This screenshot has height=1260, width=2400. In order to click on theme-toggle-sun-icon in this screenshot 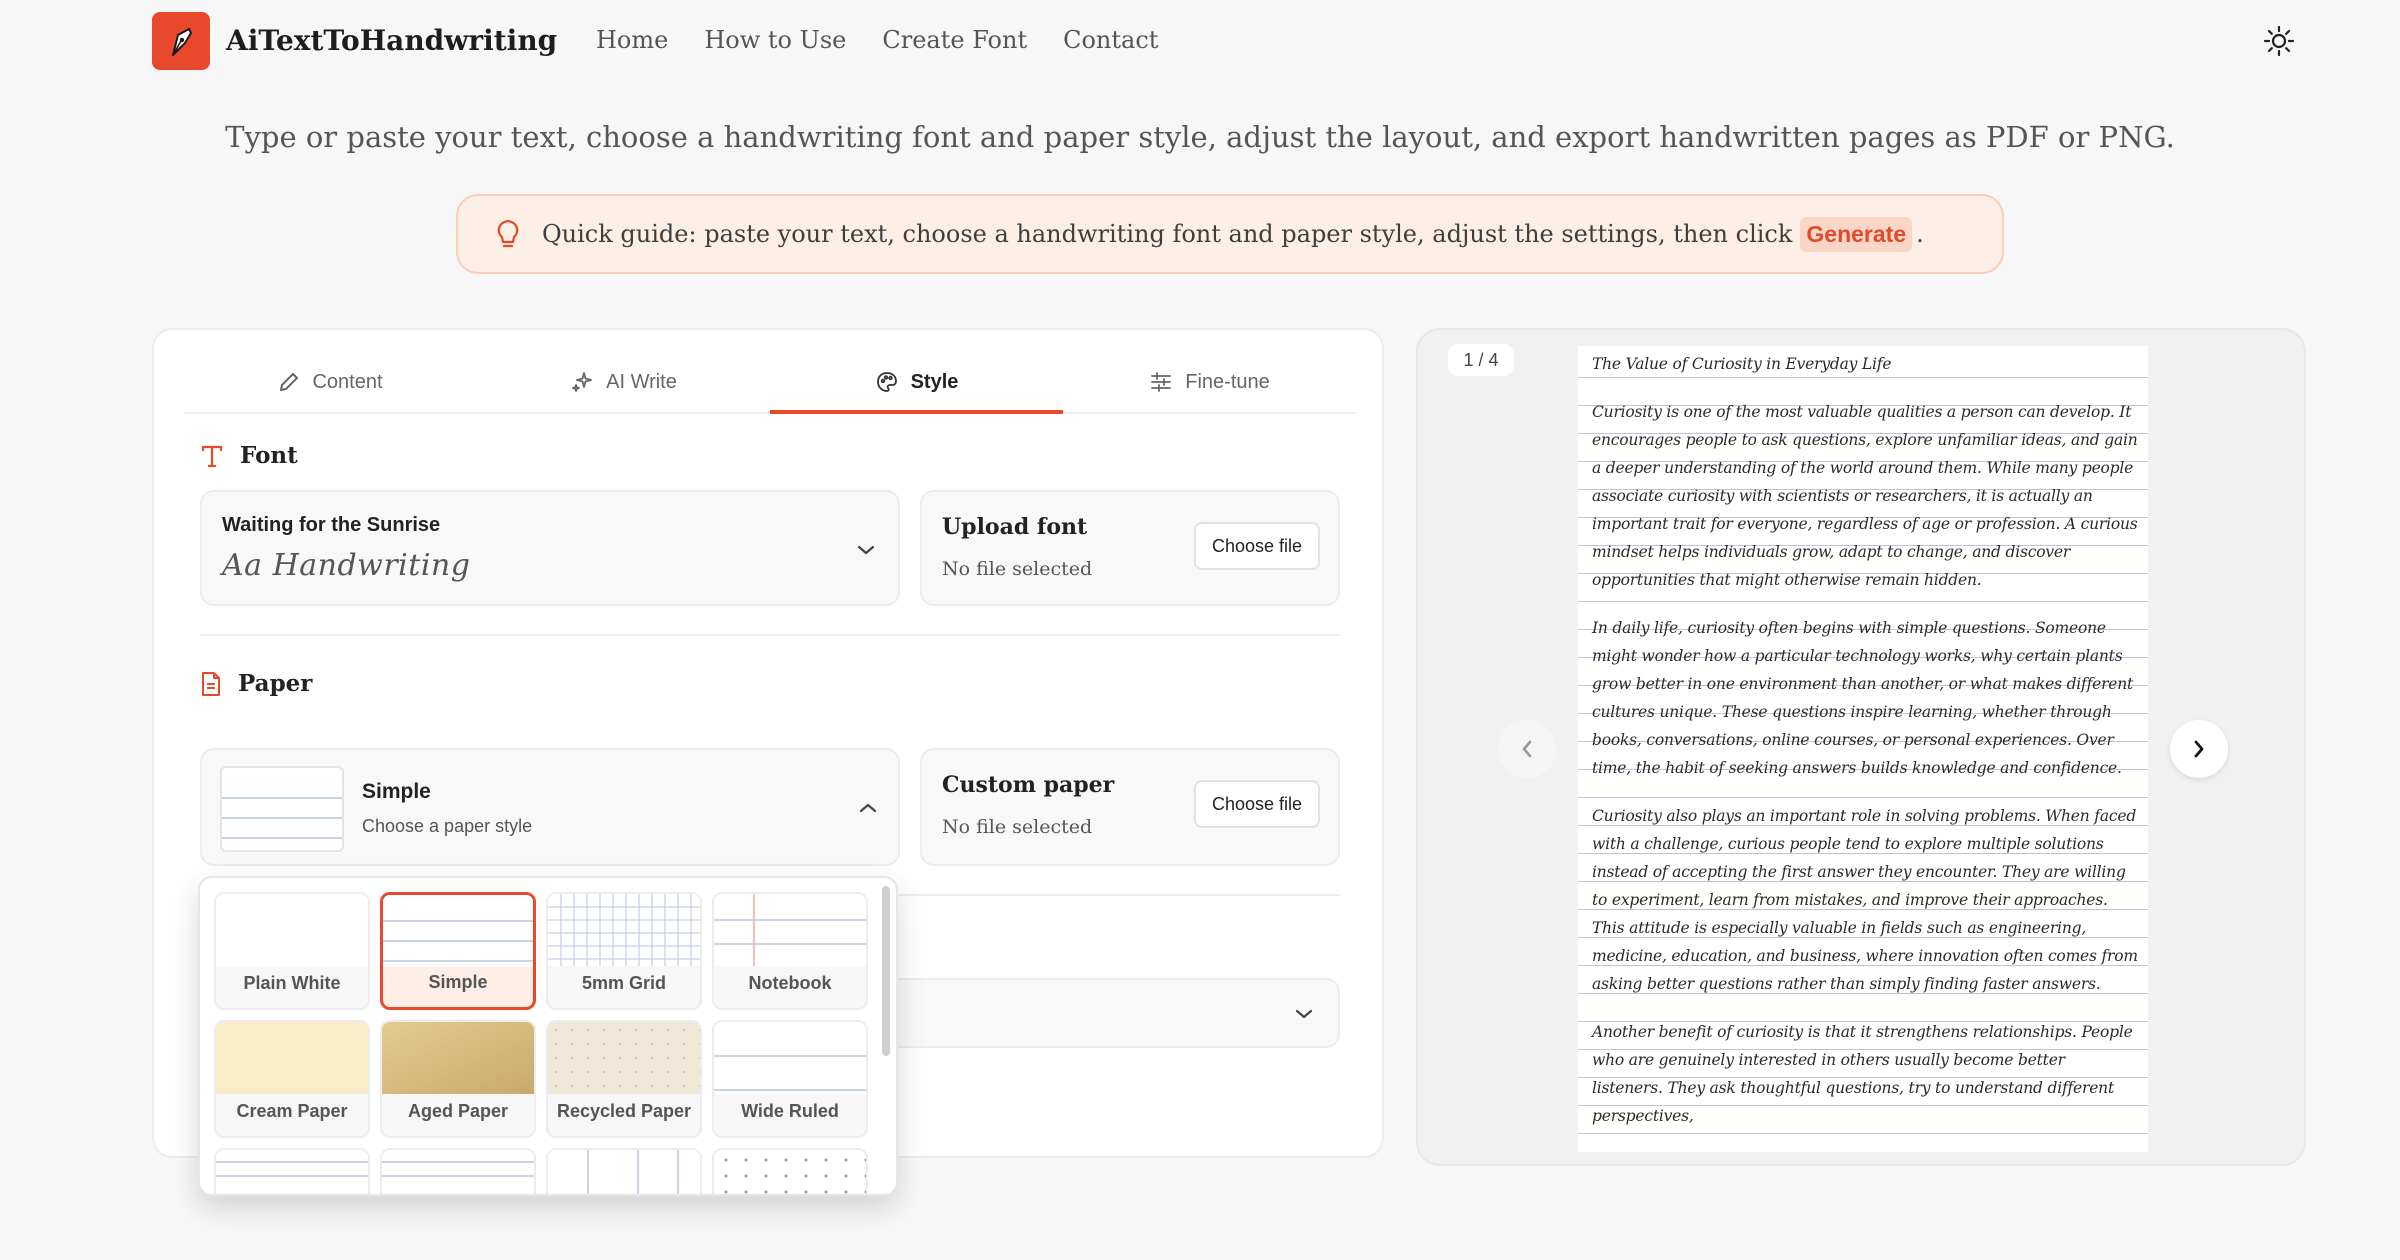, I will do `click(2279, 41)`.